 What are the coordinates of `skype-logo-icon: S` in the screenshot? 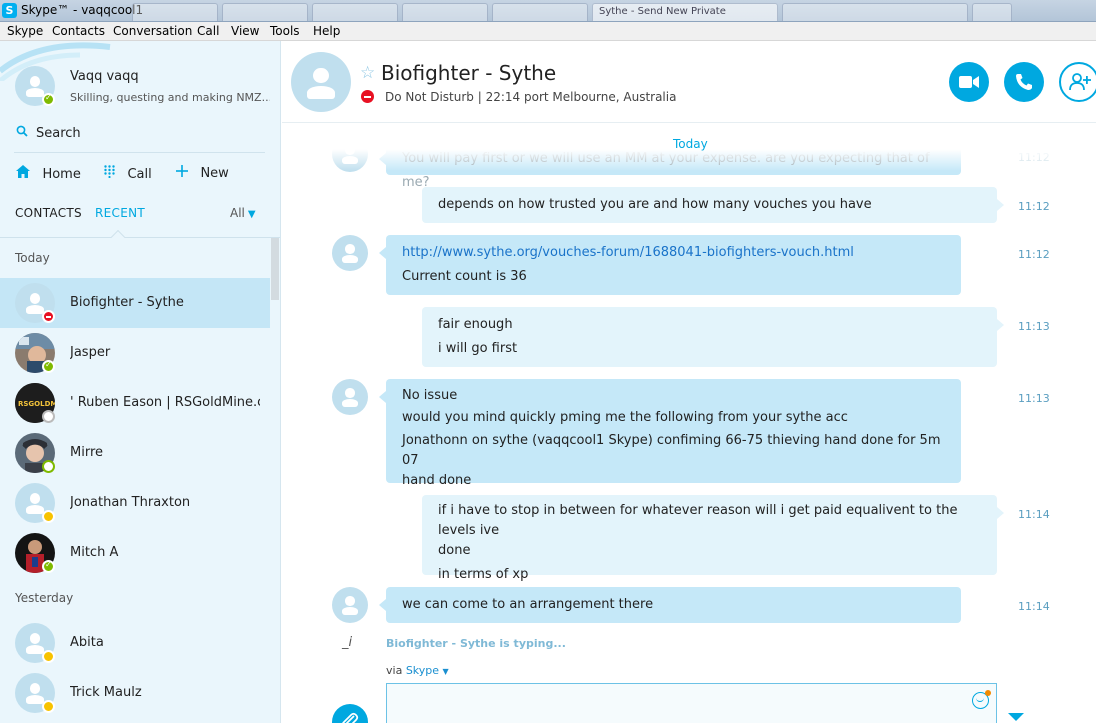 It's located at (9, 10).